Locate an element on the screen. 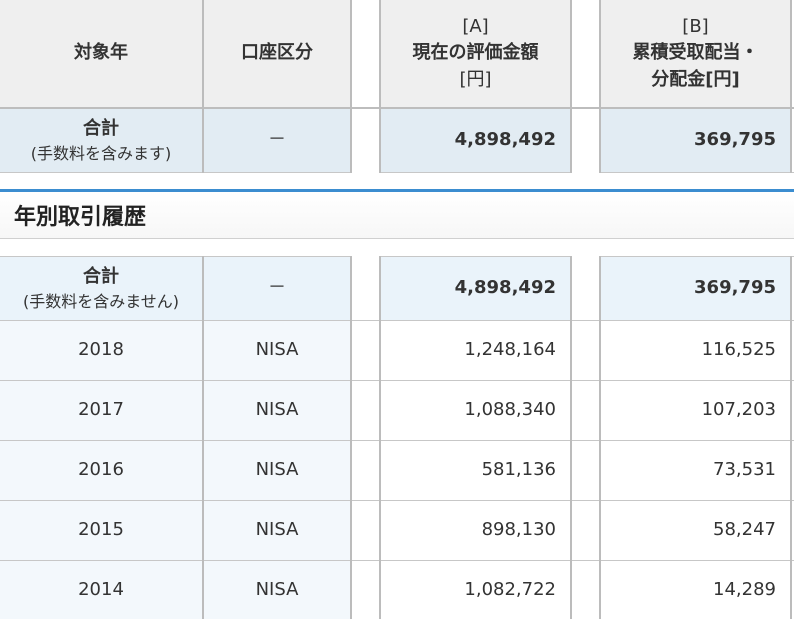  header-cumulative-dividend: [B] 累積受取配当・ 分配金[円] is located at coordinates (695, 53).